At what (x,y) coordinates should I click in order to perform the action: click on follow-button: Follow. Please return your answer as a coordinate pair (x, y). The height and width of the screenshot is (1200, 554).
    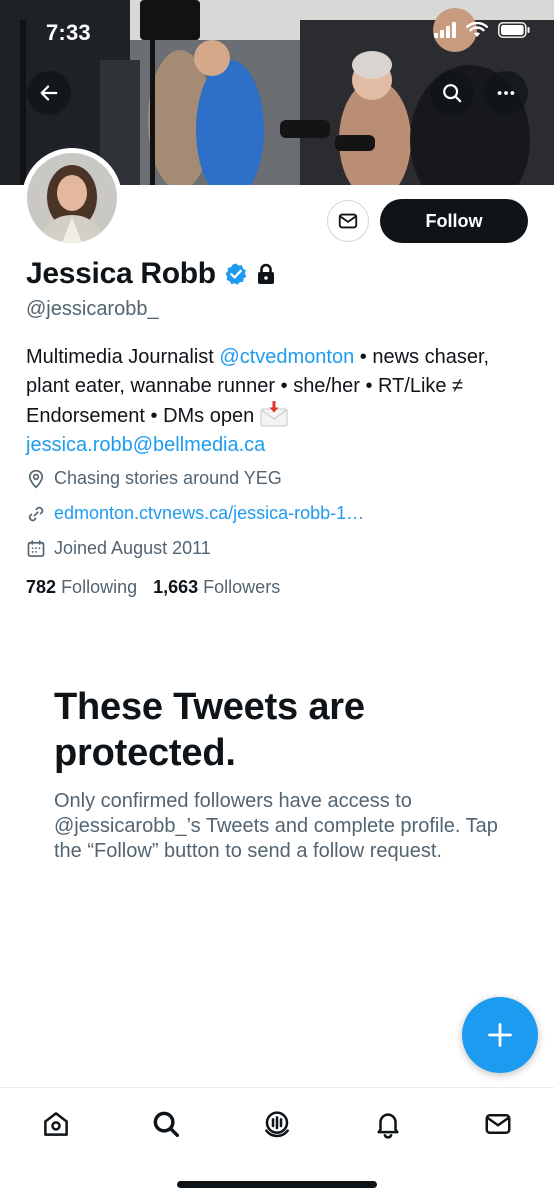
    Looking at the image, I should click on (454, 221).